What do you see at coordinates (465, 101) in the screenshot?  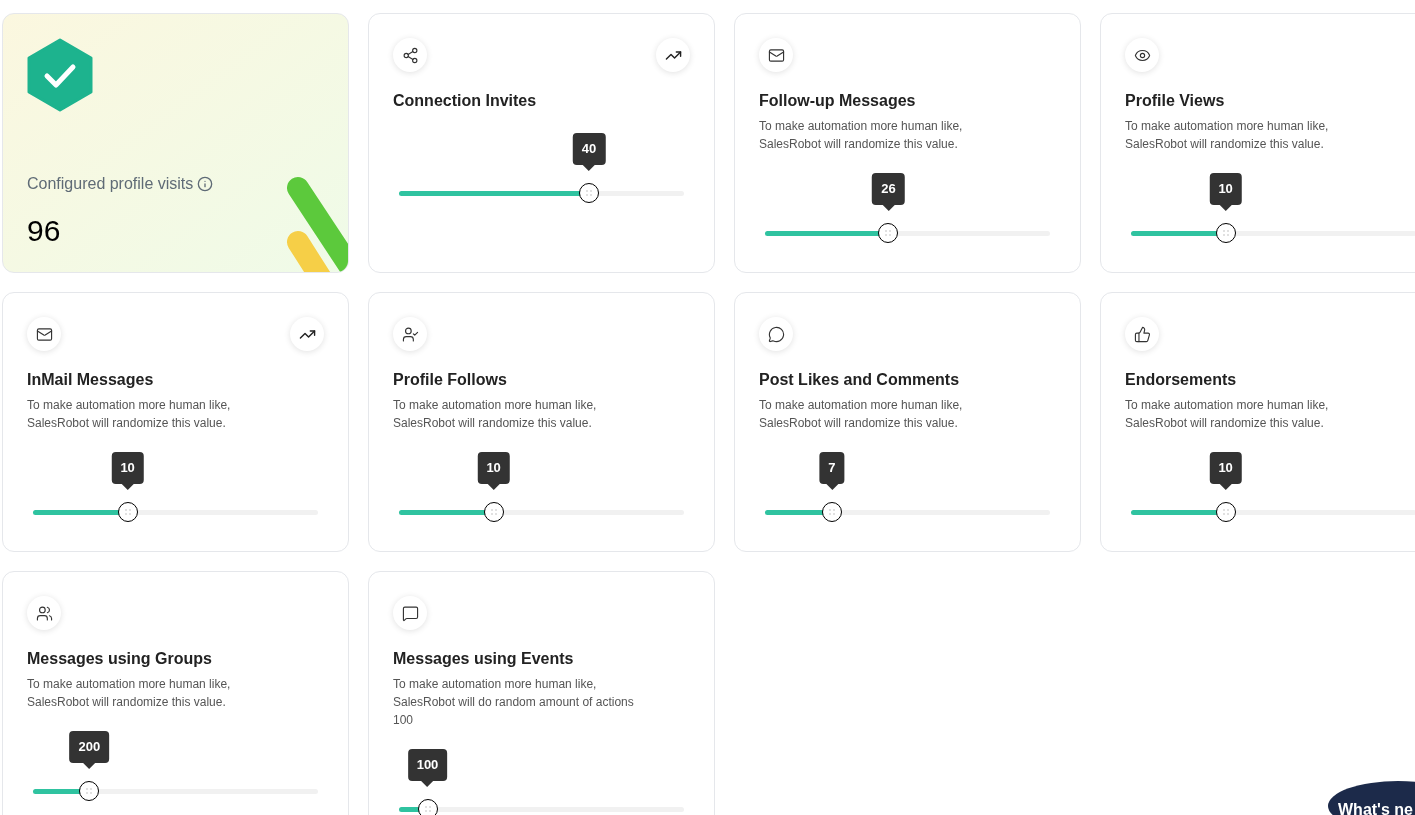 I see `card-title: Connection Invites` at bounding box center [465, 101].